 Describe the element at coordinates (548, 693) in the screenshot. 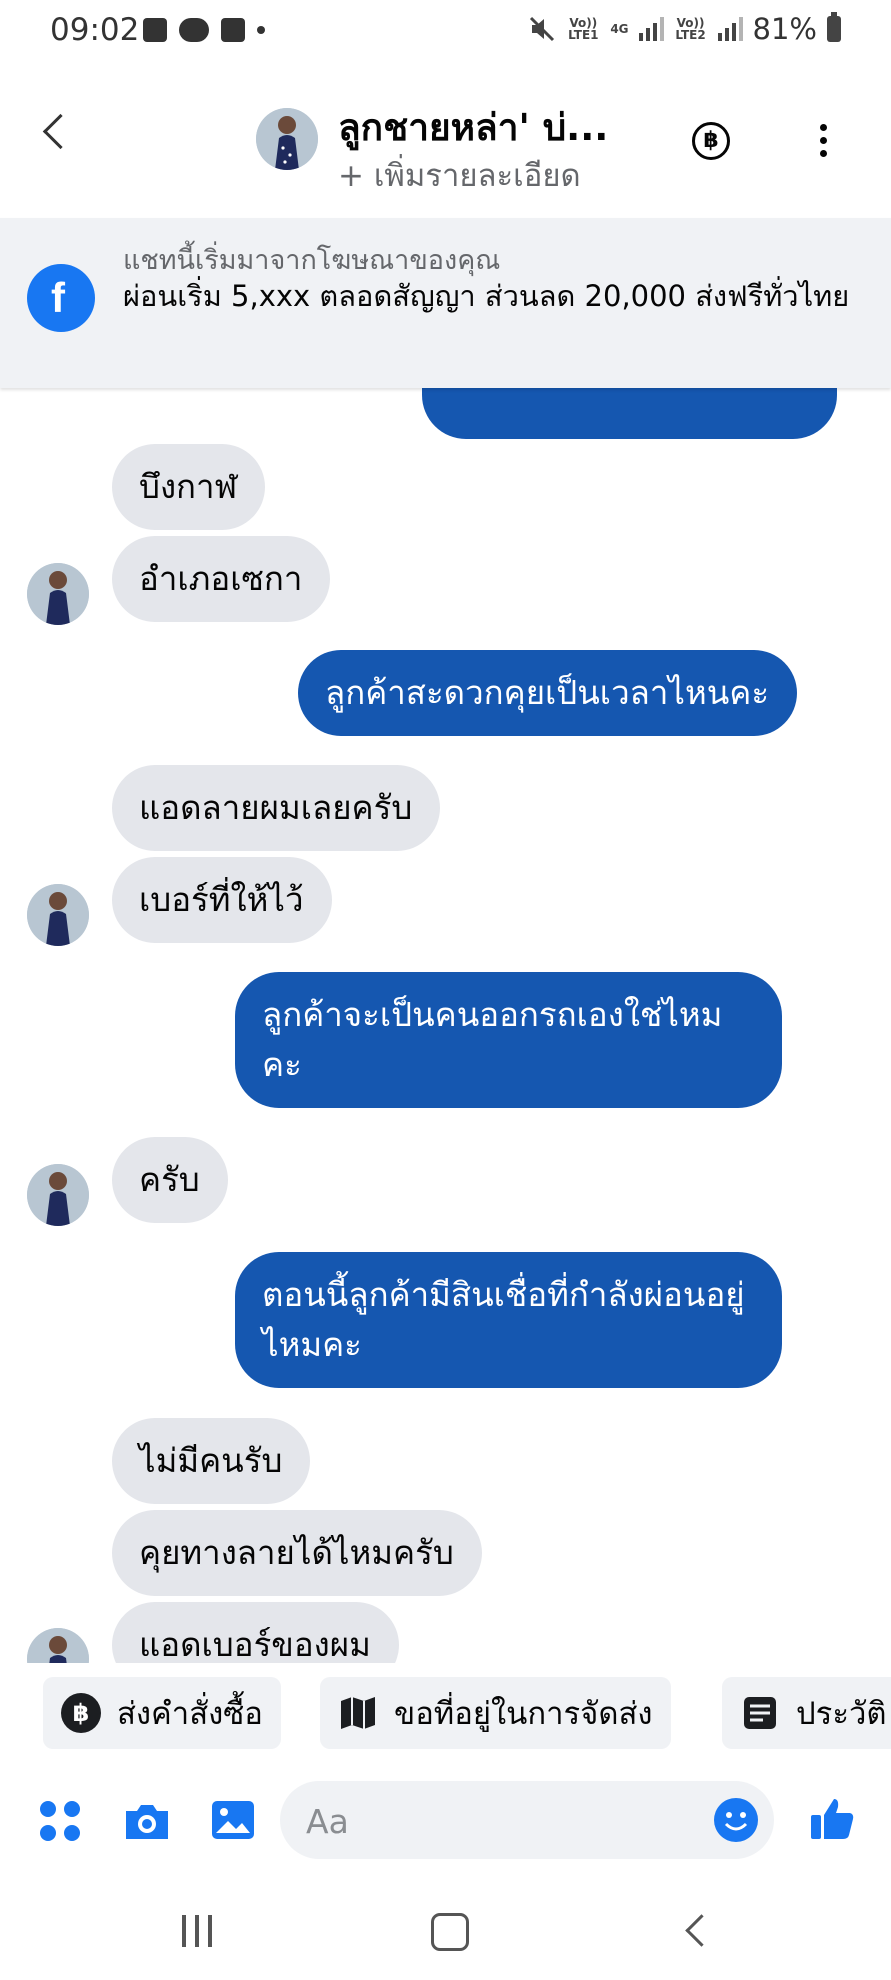

I see `message-bubble-outgoing: ลูกค้าสะดวกคุยเป็นเวลาไหนคะ` at that location.